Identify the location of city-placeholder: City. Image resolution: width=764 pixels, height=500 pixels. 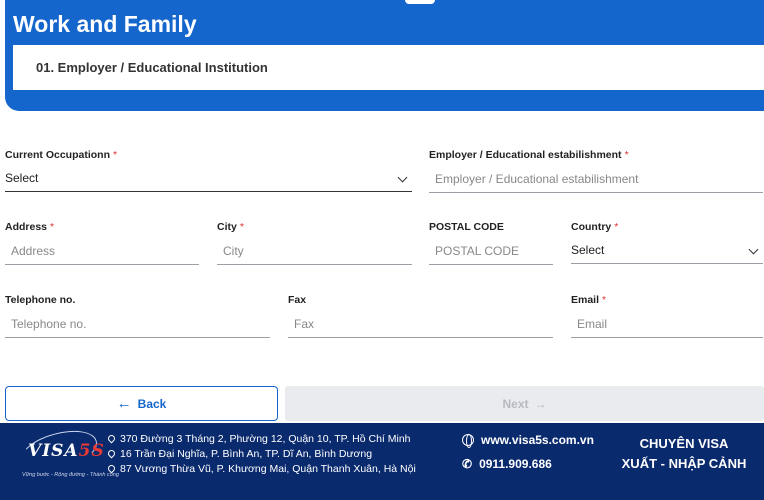
(233, 251).